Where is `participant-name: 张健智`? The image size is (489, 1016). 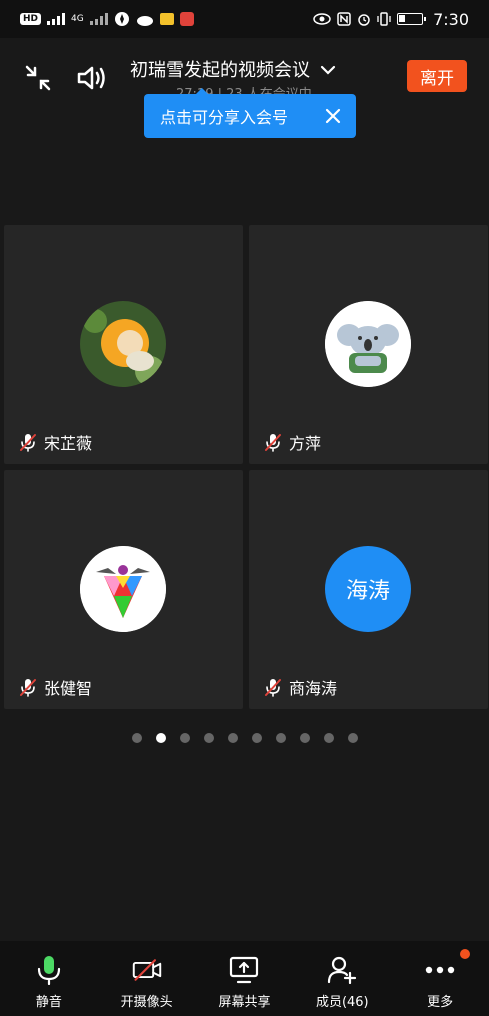
participant-name: 张健智 is located at coordinates (68, 688).